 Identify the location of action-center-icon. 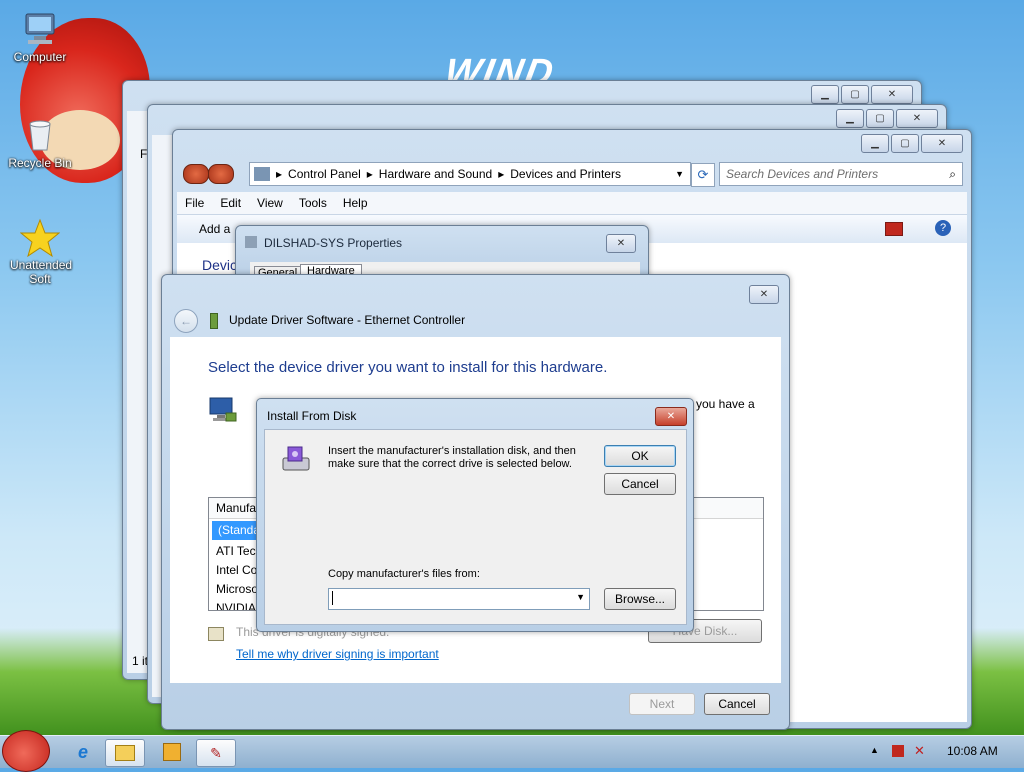
(898, 751).